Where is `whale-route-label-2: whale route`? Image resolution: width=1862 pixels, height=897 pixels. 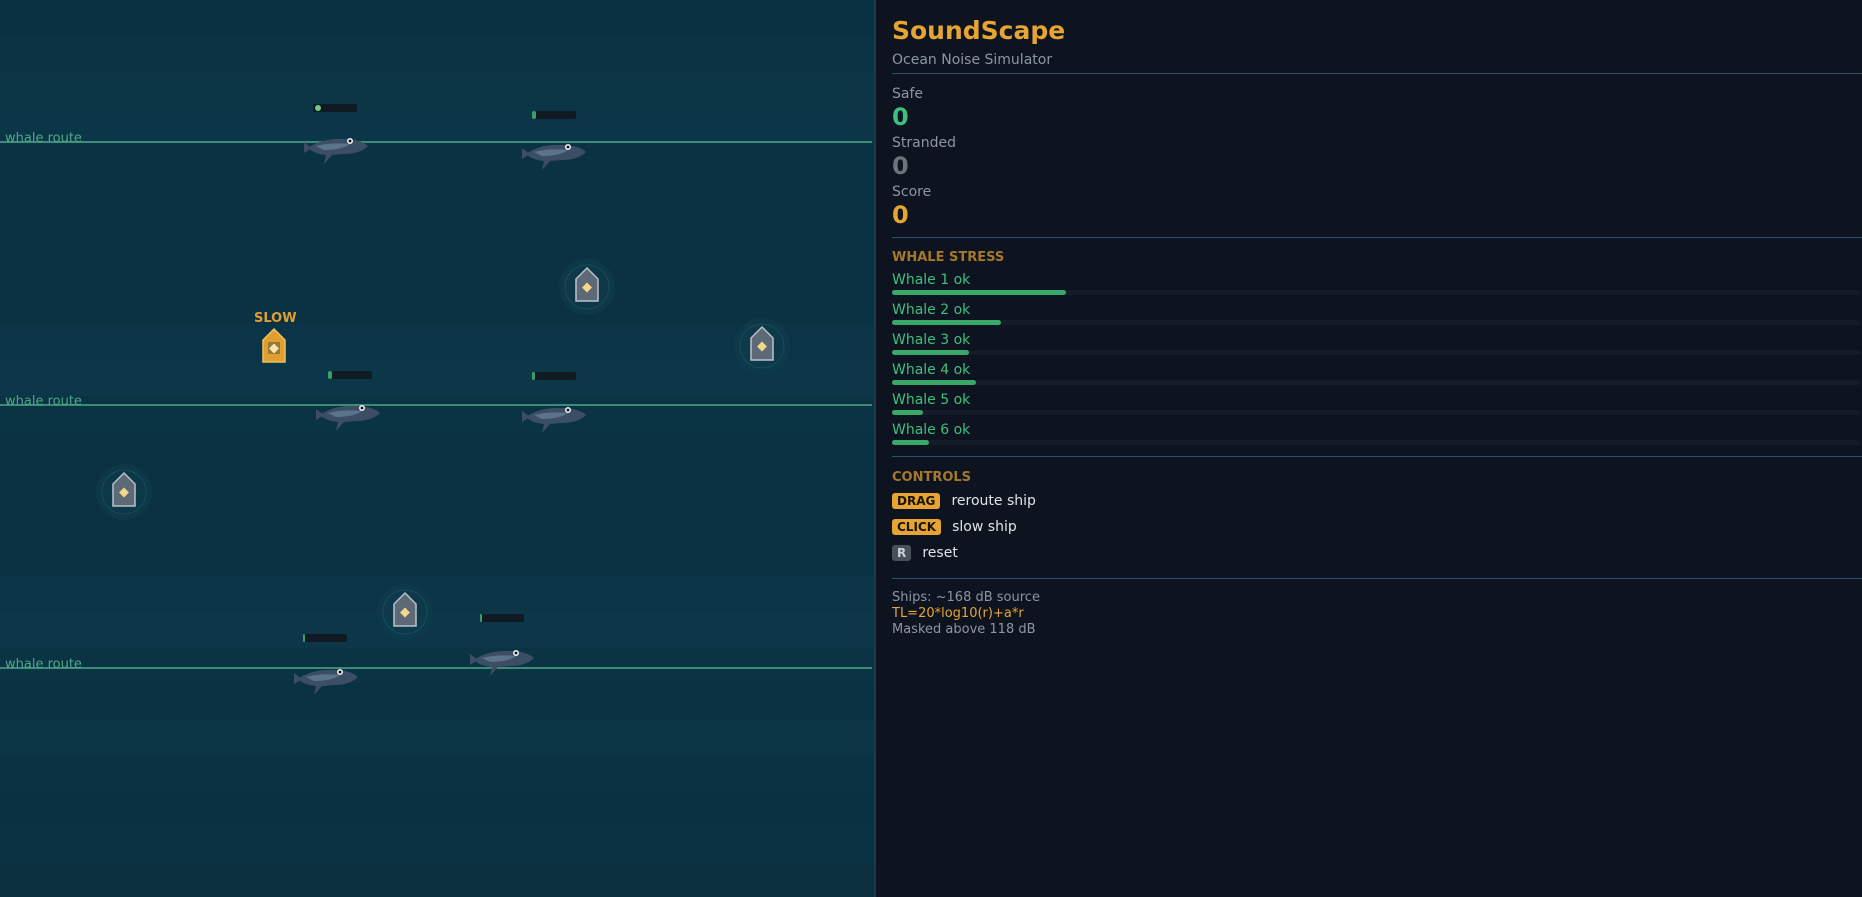 whale-route-label-2: whale route is located at coordinates (43, 401).